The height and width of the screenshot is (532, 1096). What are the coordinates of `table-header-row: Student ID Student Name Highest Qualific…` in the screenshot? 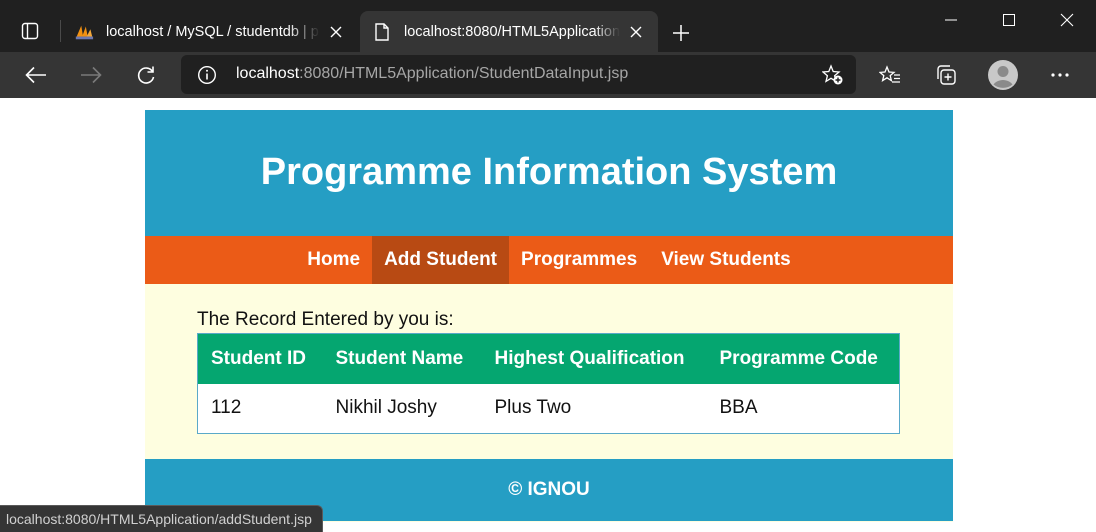 It's located at (548, 358).